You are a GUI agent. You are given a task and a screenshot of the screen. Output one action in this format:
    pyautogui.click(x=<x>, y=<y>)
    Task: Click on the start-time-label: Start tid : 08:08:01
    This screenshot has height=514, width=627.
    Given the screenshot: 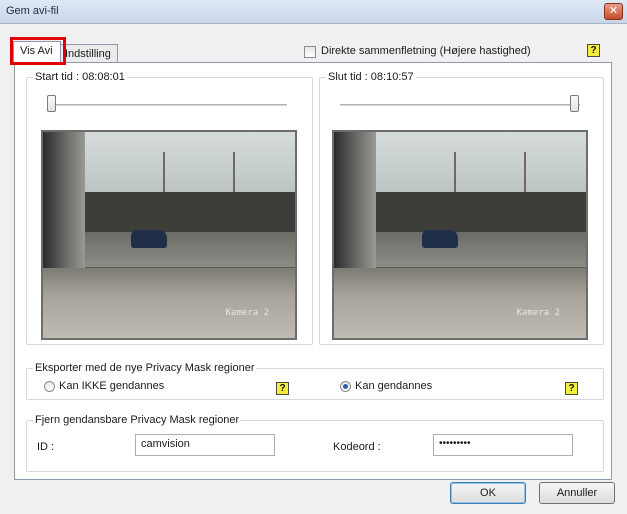 What is the action you would take?
    pyautogui.click(x=80, y=77)
    